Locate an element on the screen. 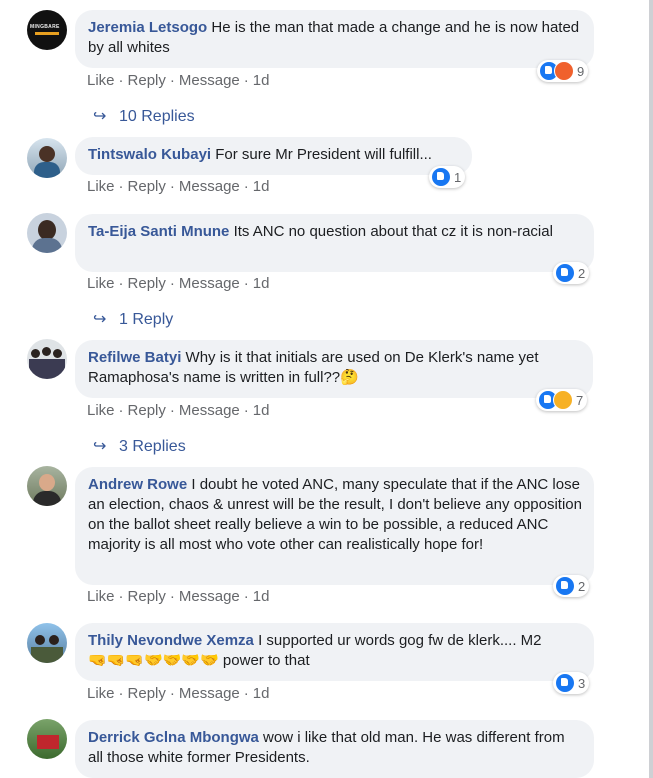 This screenshot has height=778, width=653. scrollbar-track is located at coordinates (651, 389).